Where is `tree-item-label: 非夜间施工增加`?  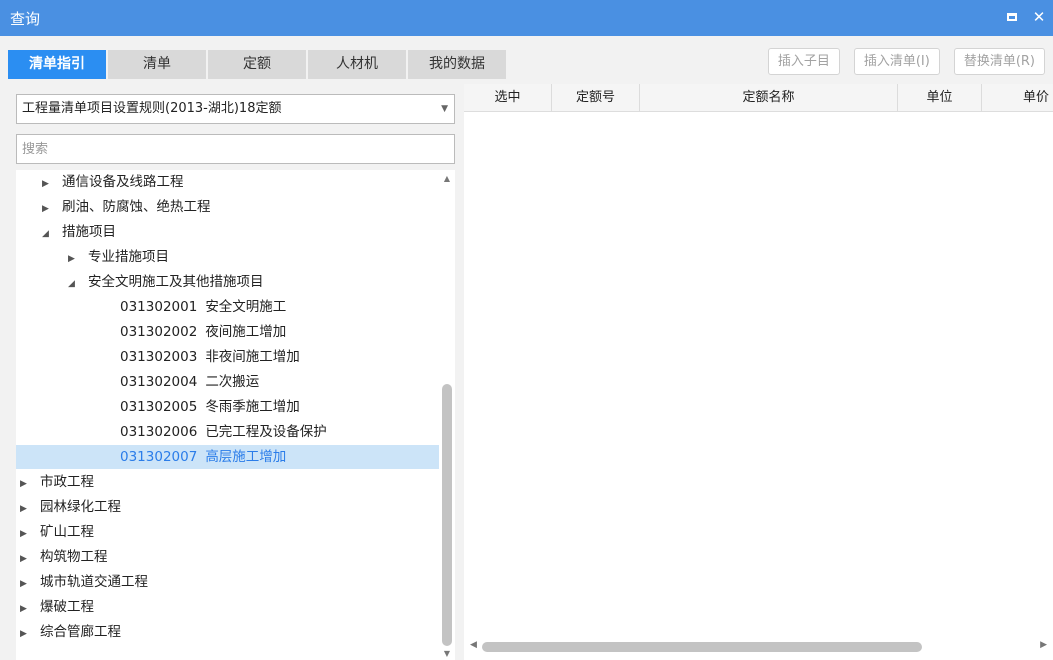 tree-item-label: 非夜间施工增加 is located at coordinates (252, 357).